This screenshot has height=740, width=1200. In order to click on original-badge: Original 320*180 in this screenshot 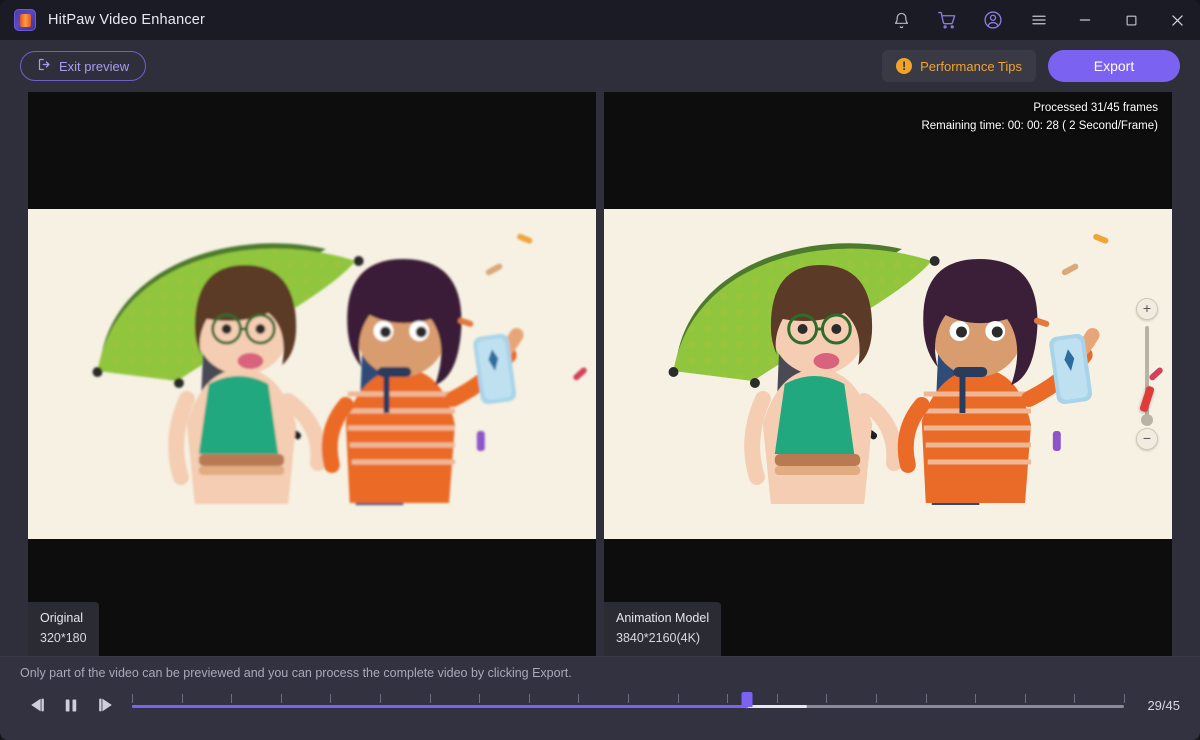, I will do `click(63, 629)`.